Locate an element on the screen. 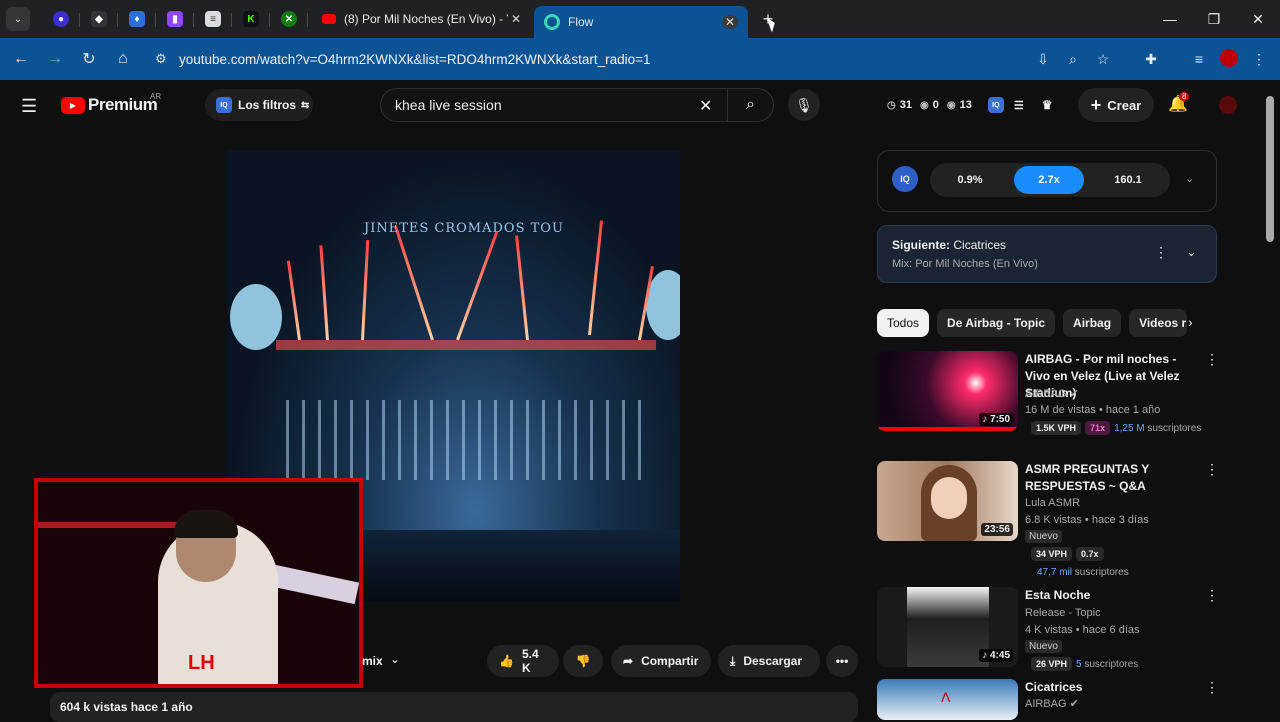  list-icon: ☰ is located at coordinates (1019, 105).